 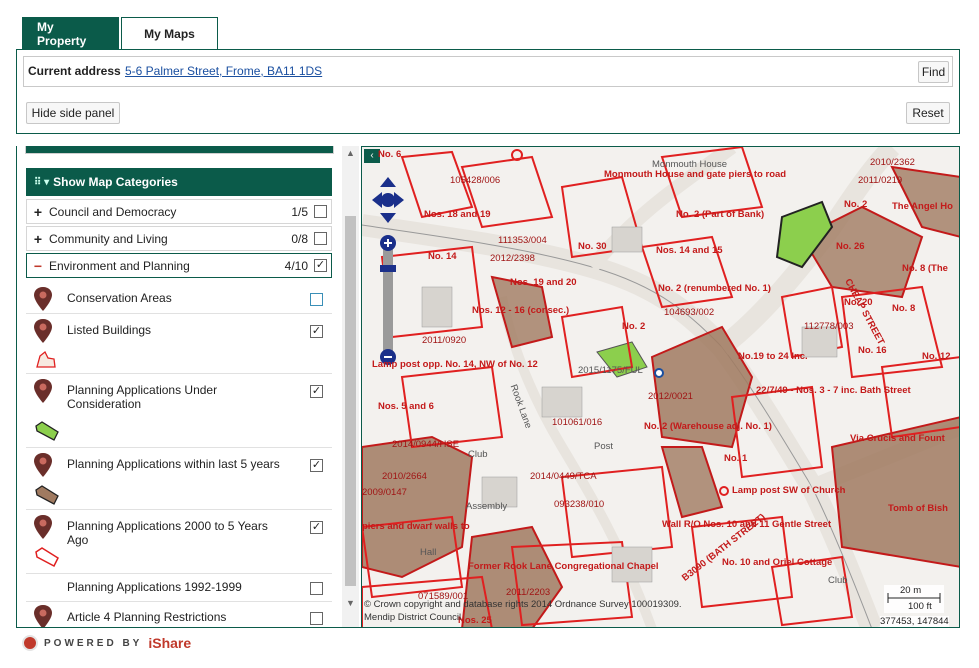 What do you see at coordinates (925, 268) in the screenshot?
I see `map-label: No. 8 (The` at bounding box center [925, 268].